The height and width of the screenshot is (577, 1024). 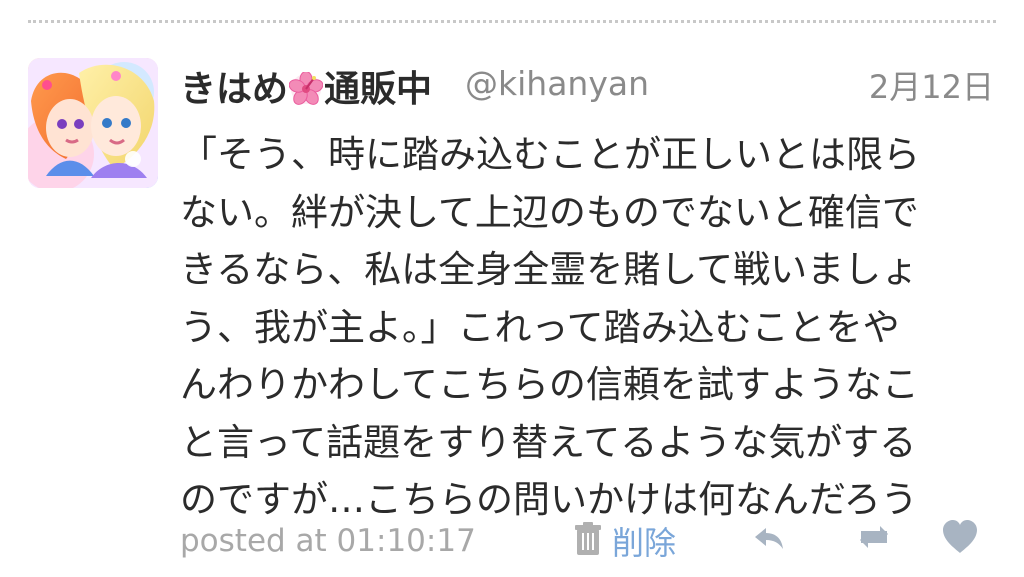 I want to click on display-name: きはめ 通販中, so click(x=306, y=86).